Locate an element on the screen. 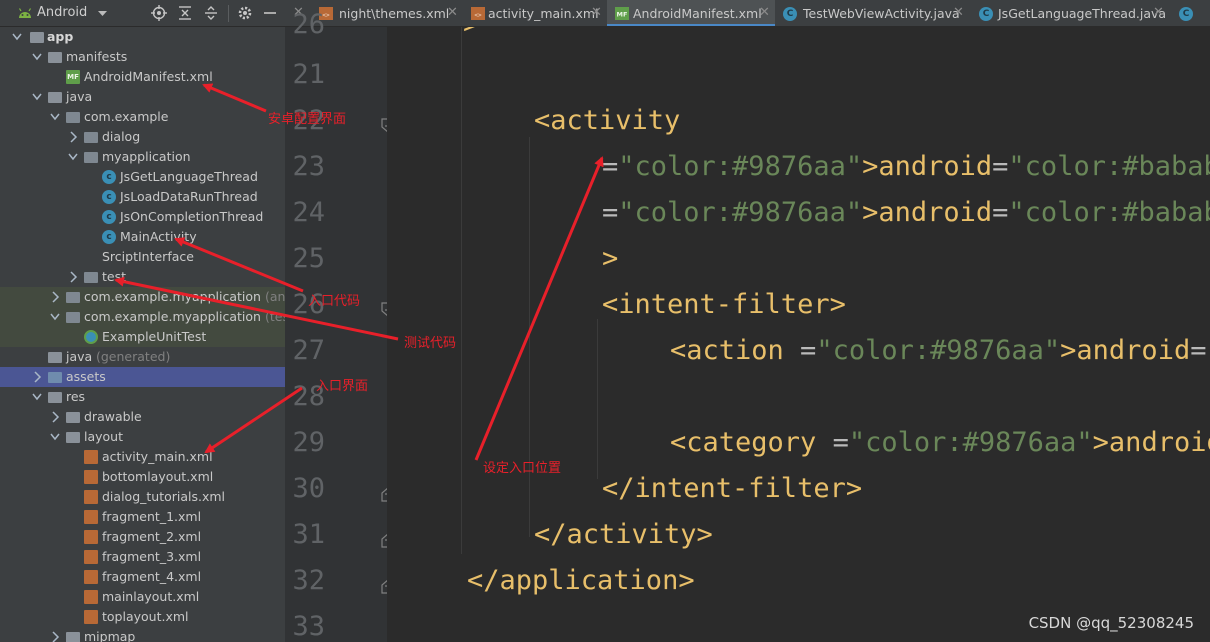 This screenshot has height=642, width=1210. tree-item: fragment_2.xml is located at coordinates (142, 537).